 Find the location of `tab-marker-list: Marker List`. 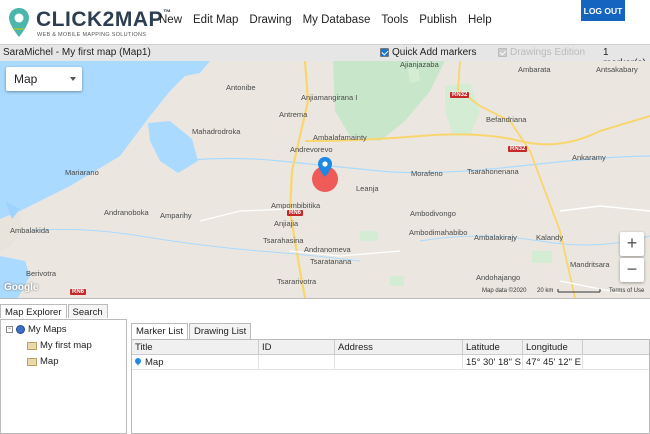

tab-marker-list: Marker List is located at coordinates (159, 331).